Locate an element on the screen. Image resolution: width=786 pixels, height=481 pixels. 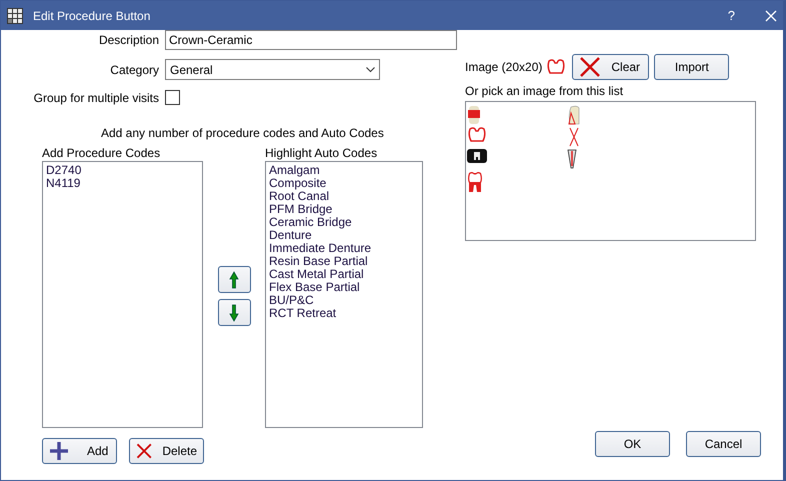
image-list-label: Or pick an image from this list is located at coordinates (544, 91).